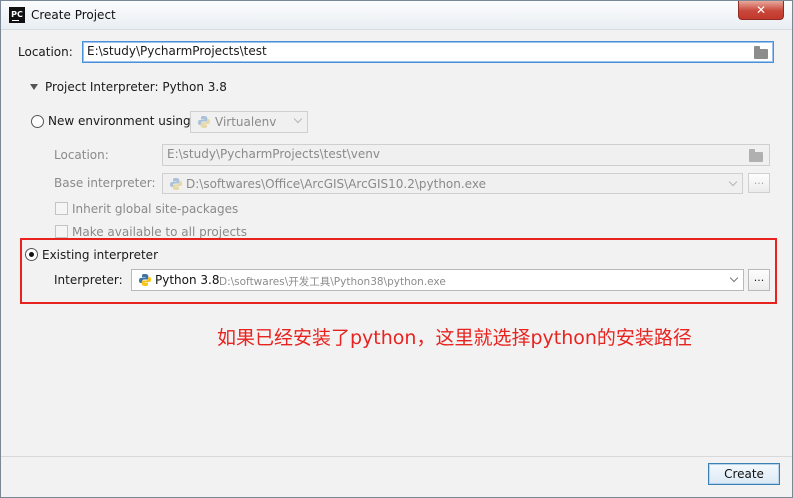 The image size is (793, 498). What do you see at coordinates (105, 183) in the screenshot?
I see `base-interpreter-label: Base interpreter:` at bounding box center [105, 183].